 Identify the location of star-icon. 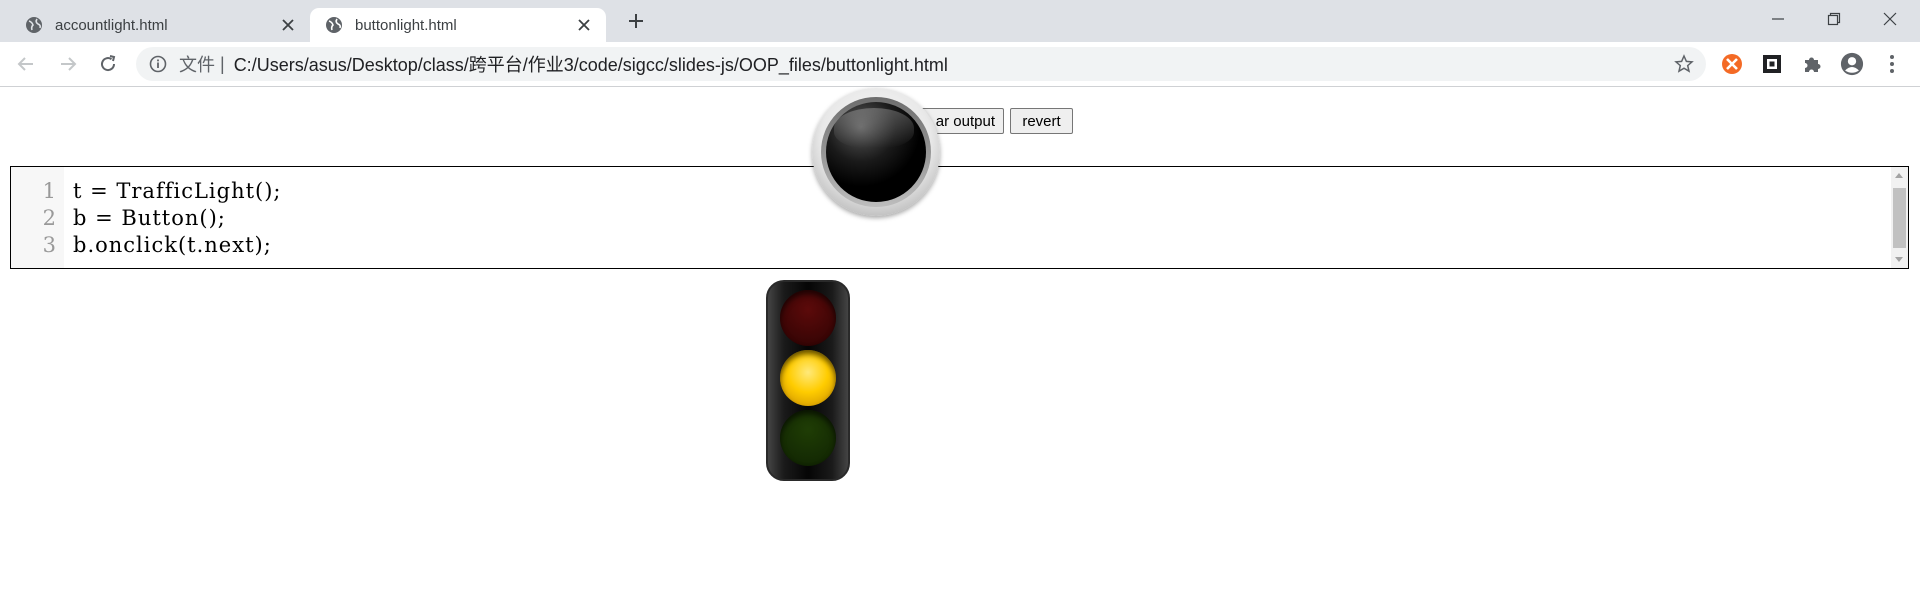
(1684, 64).